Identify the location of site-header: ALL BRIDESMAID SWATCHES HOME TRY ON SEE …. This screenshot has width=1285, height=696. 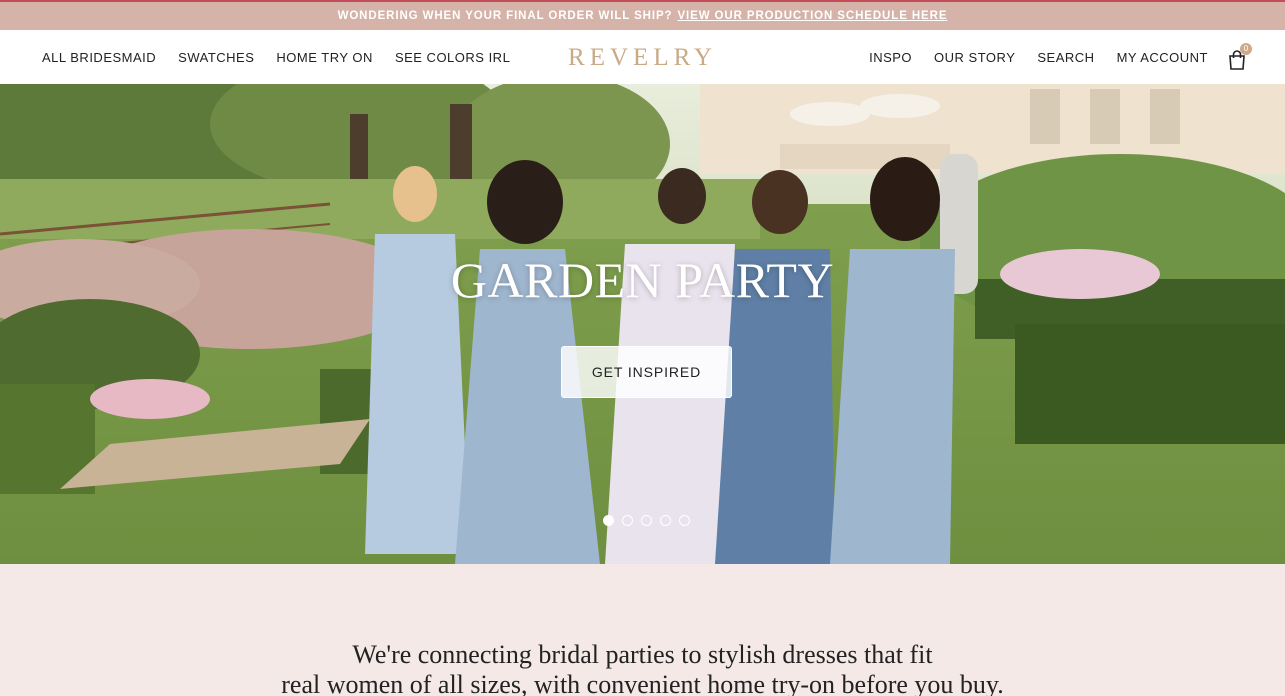
(642, 57).